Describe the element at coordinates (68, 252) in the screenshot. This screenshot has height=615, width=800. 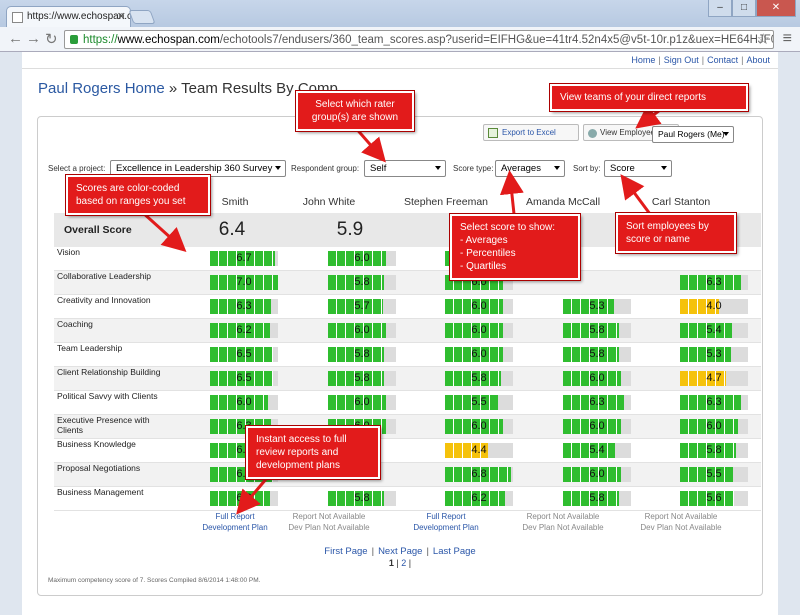
I see `competency-label: Vision` at that location.